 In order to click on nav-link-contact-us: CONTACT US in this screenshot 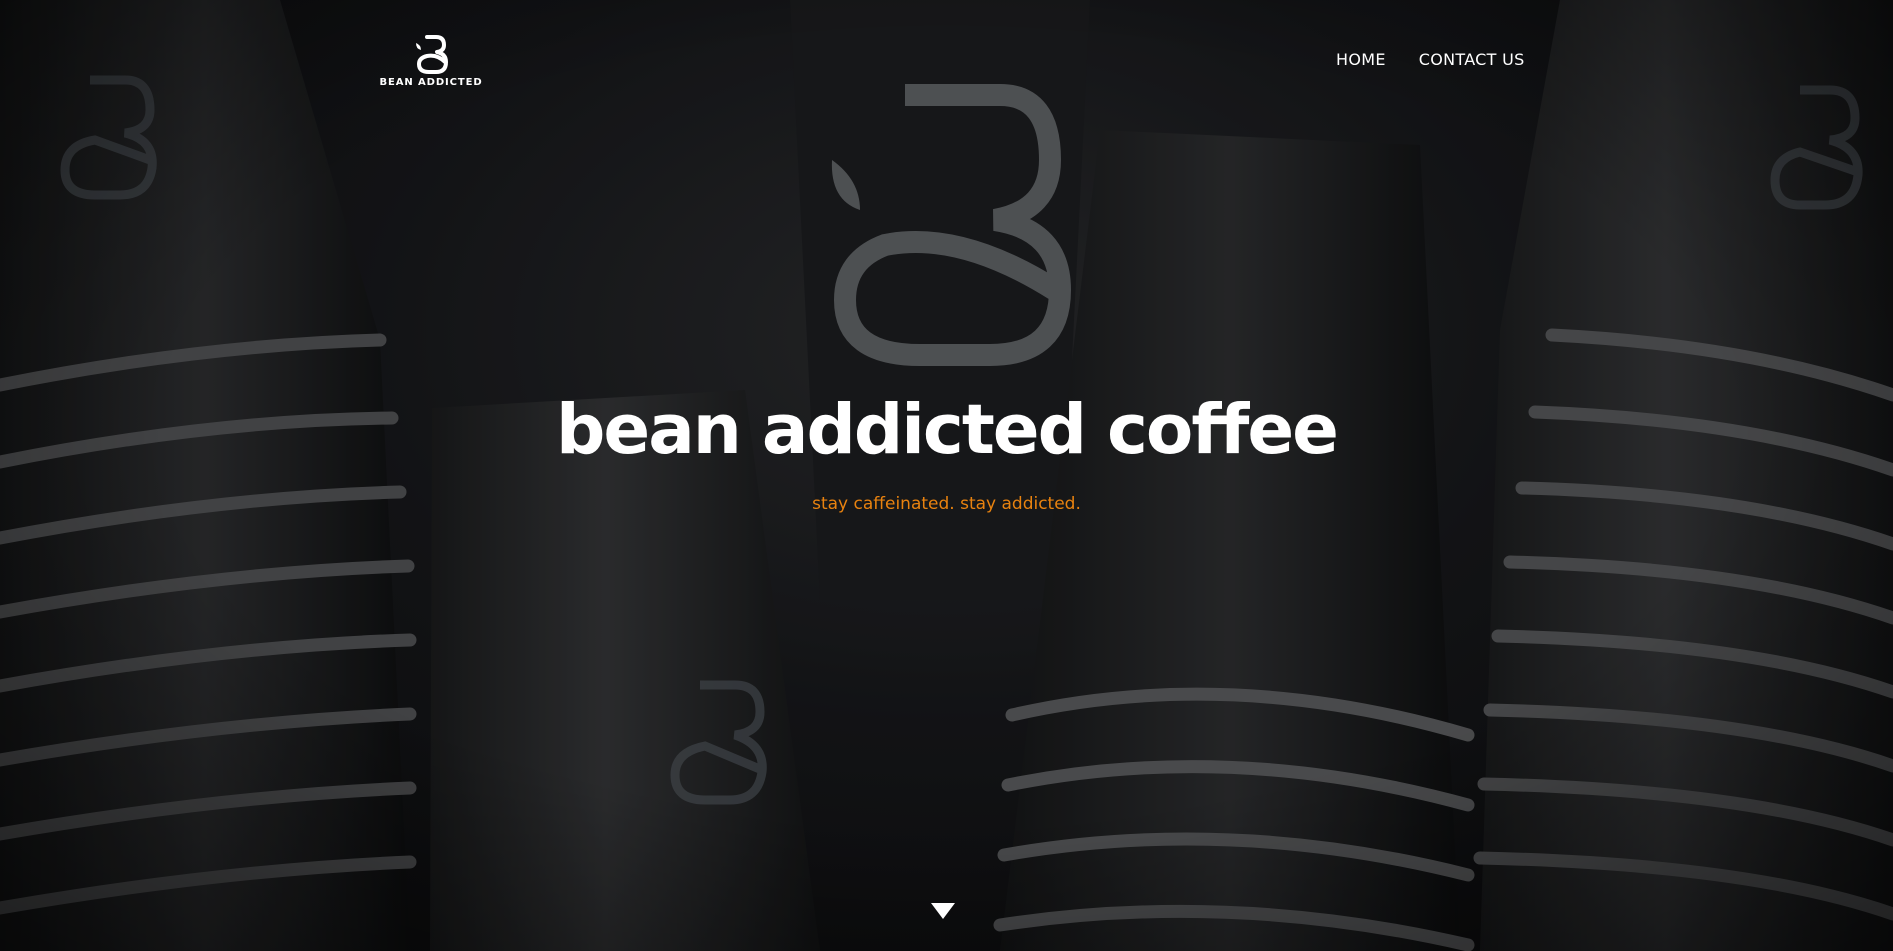, I will do `click(1472, 59)`.